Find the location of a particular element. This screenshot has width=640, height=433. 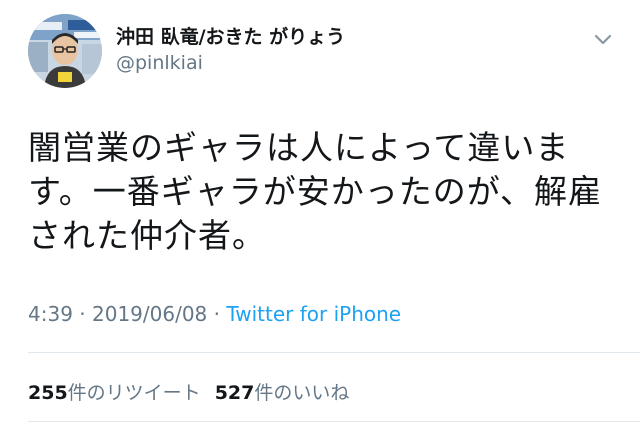

retweets-stat: 255件のリツイート is located at coordinates (114, 393).